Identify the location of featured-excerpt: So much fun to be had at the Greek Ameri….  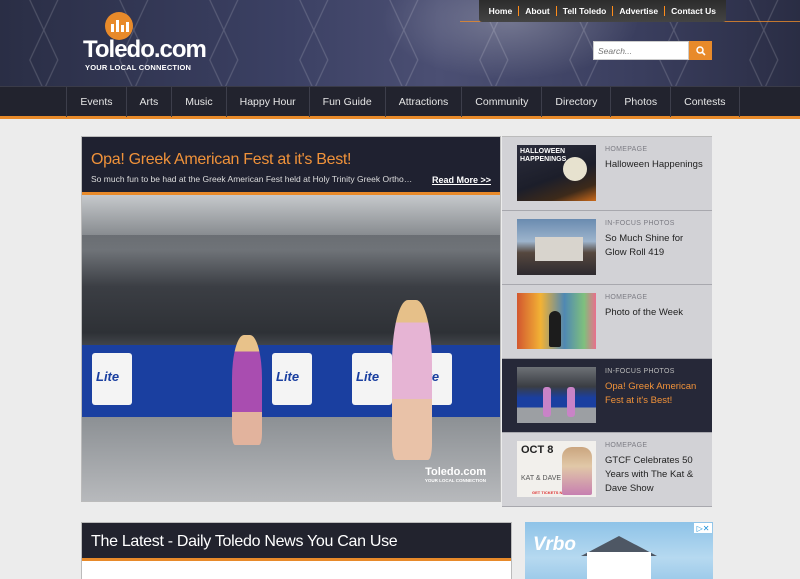
(253, 179).